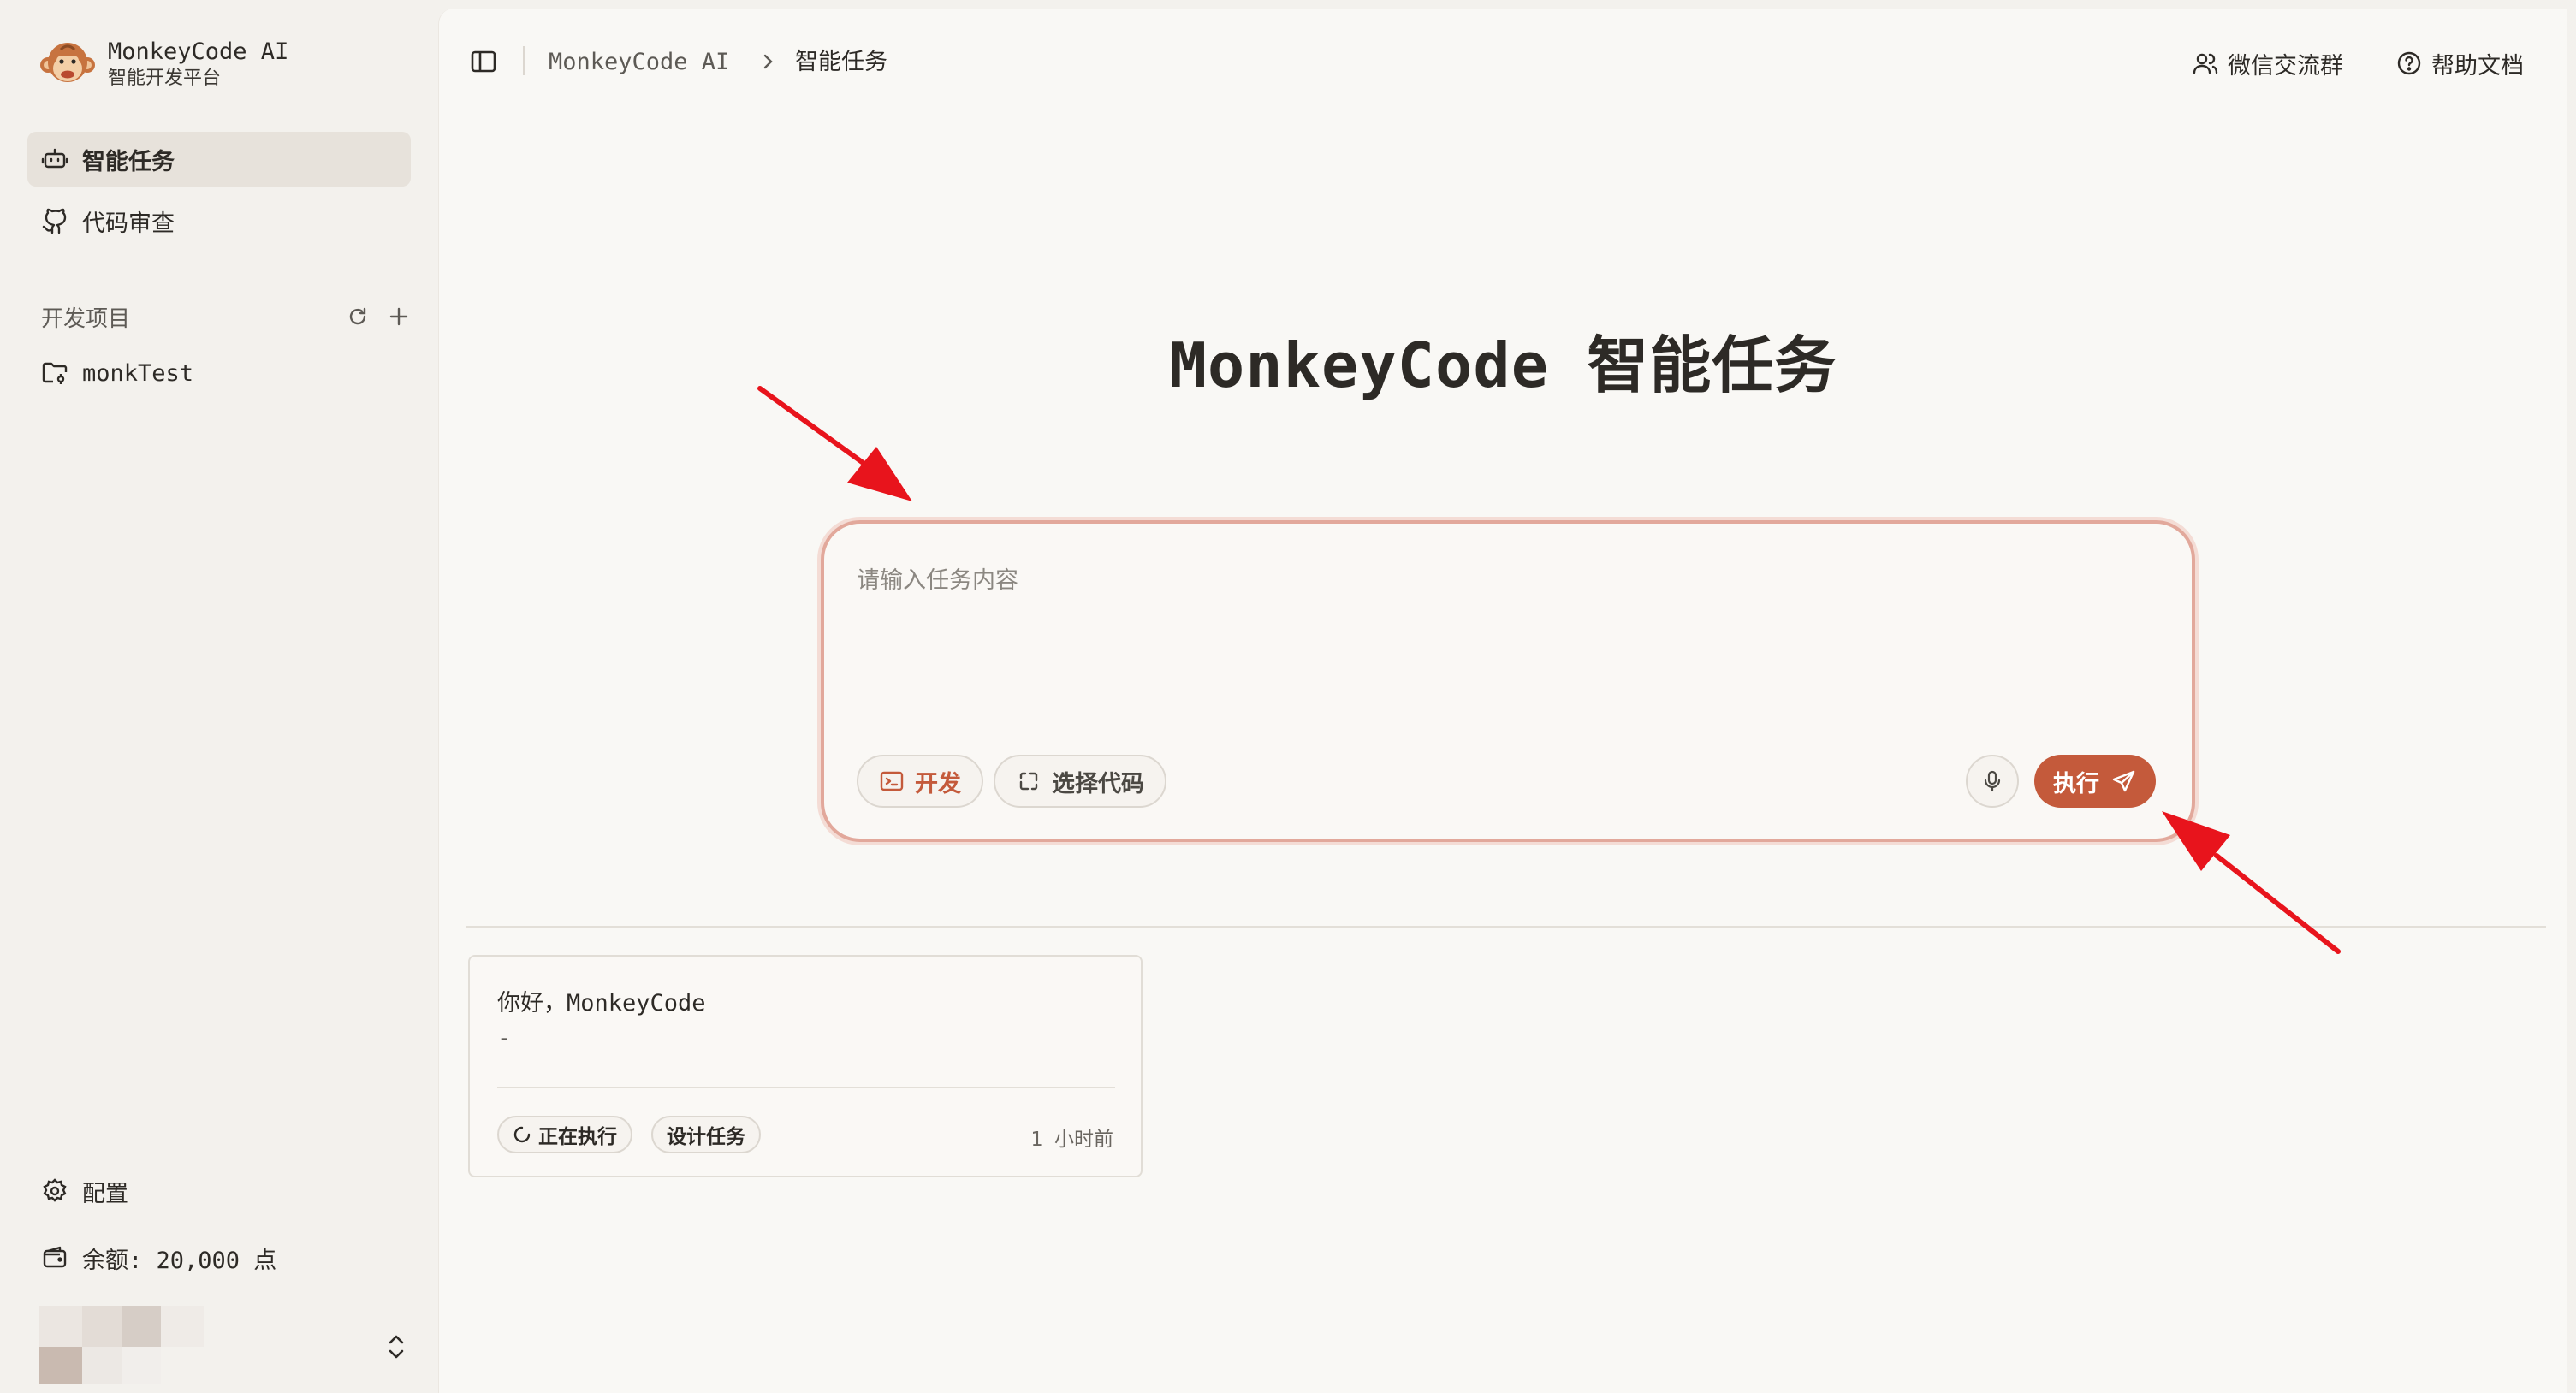 This screenshot has height=1393, width=2576. I want to click on execute-button: 执行, so click(2095, 782).